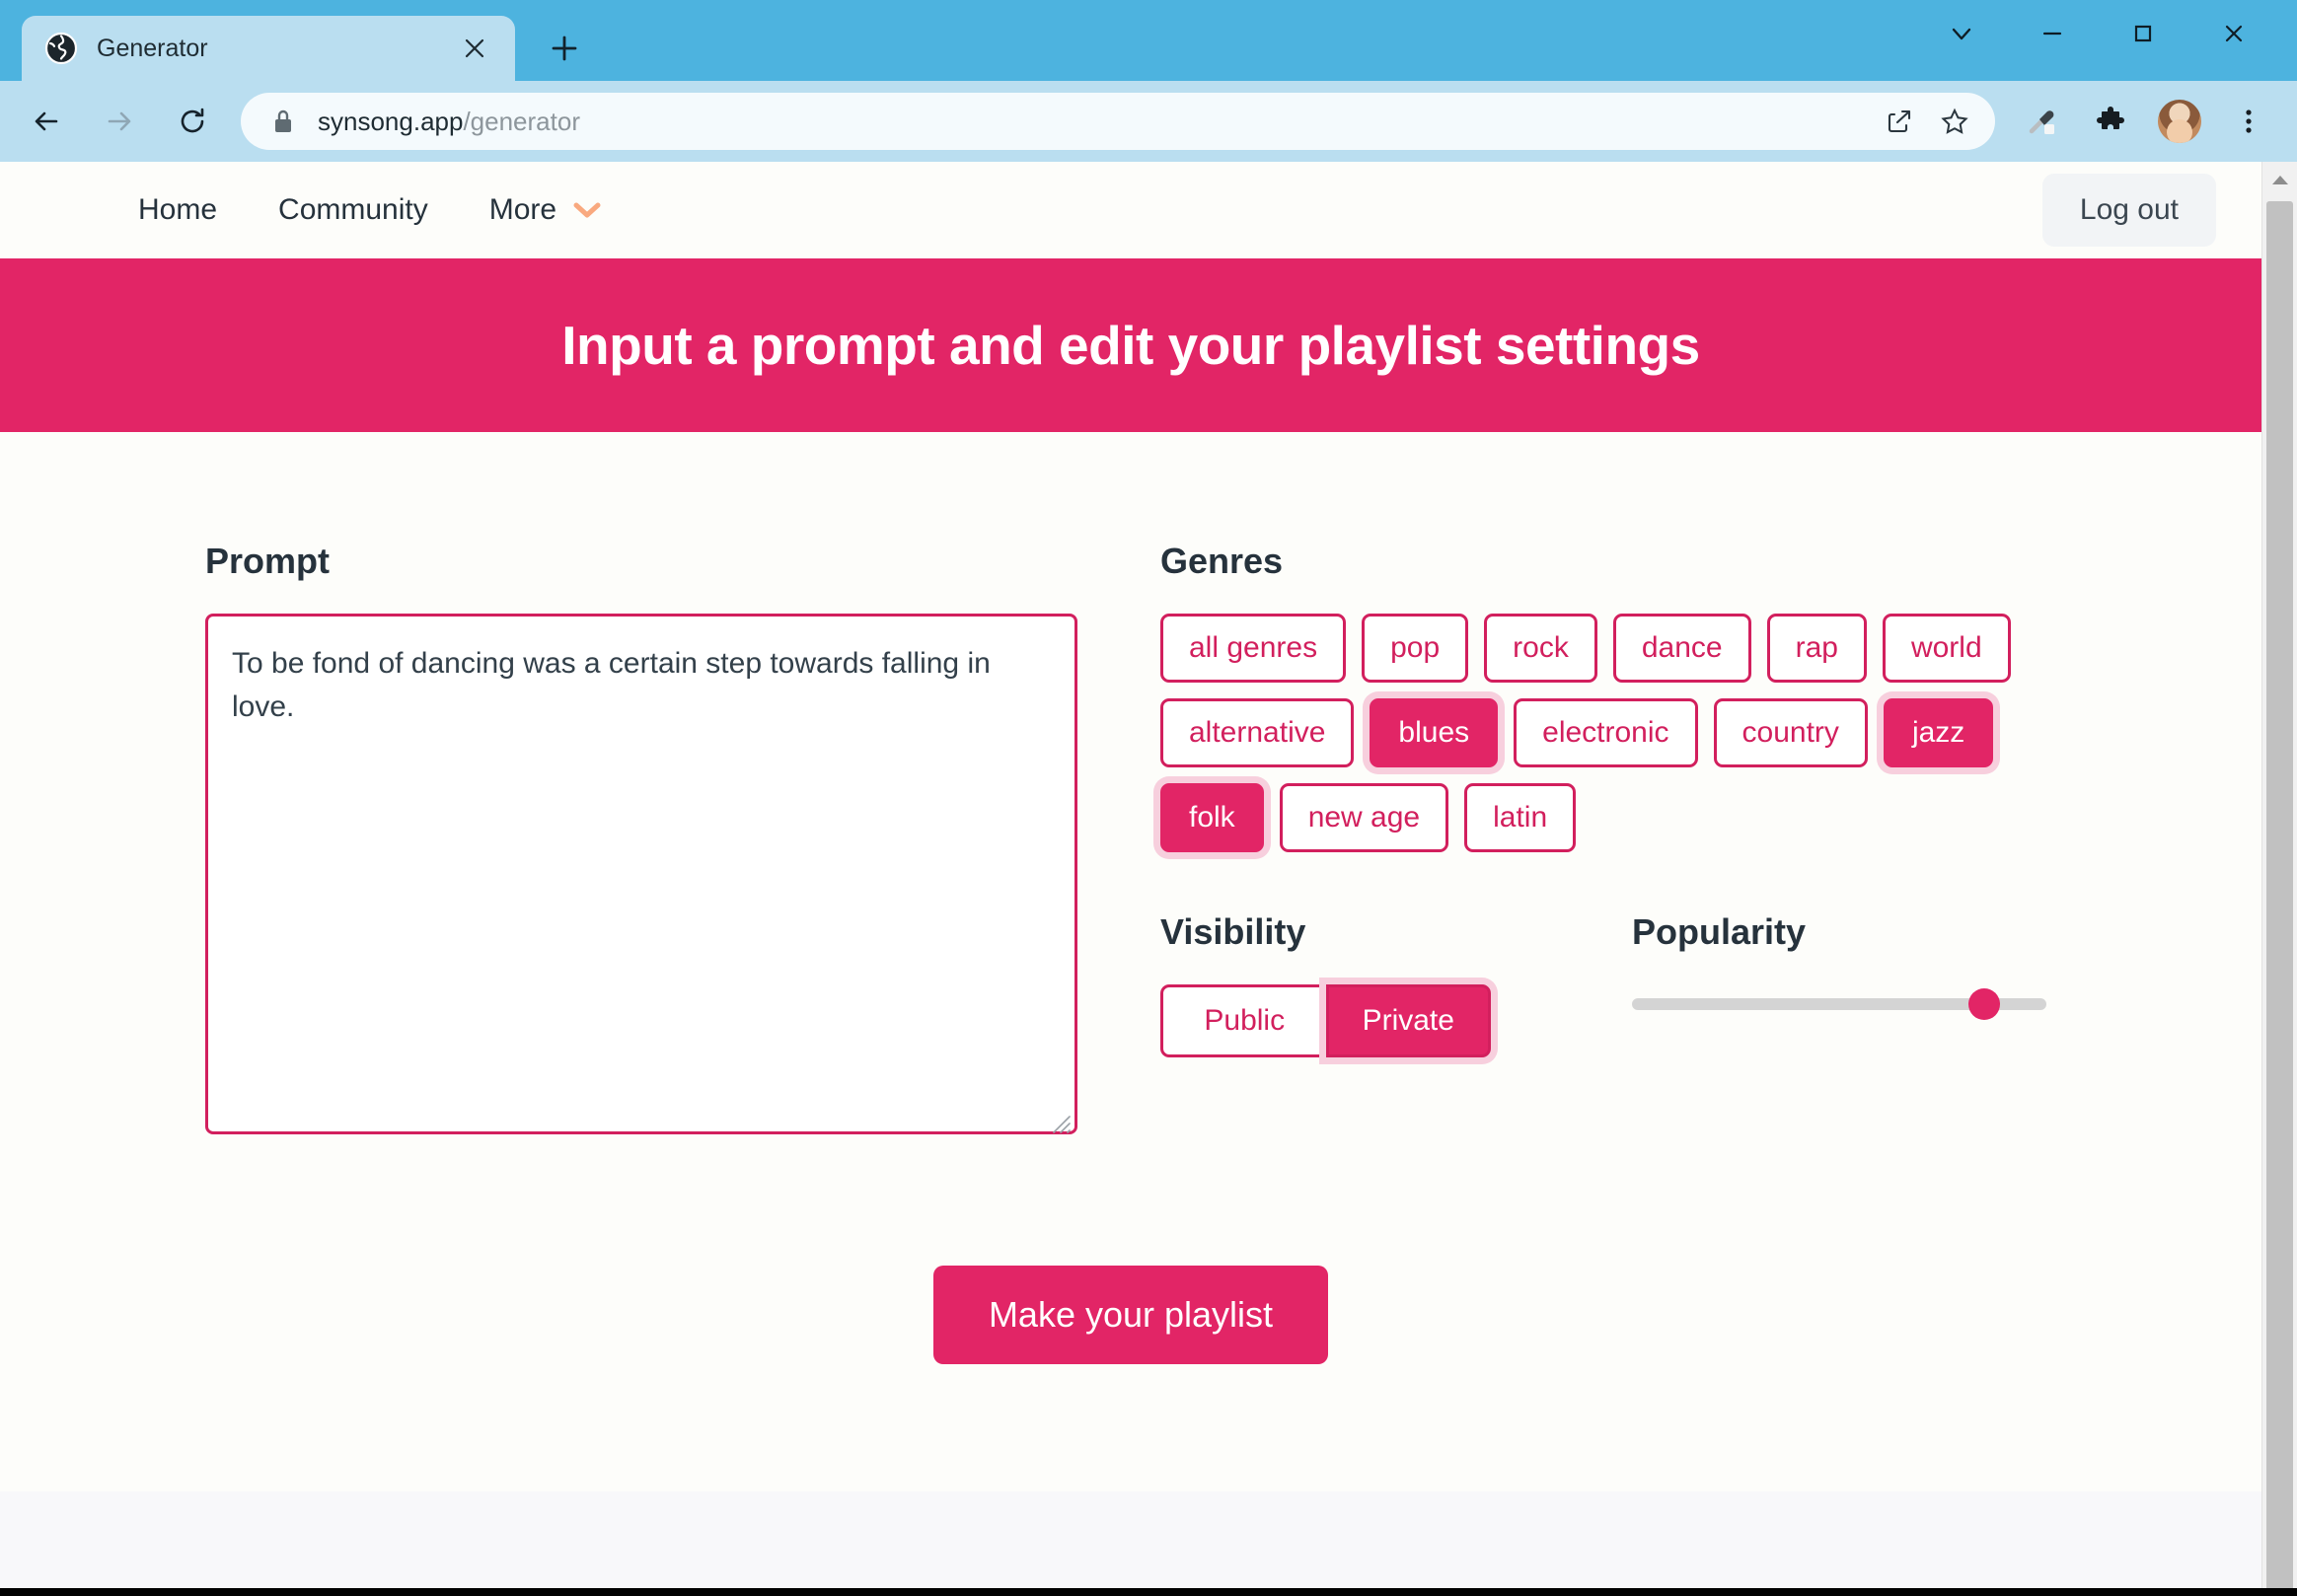 Image resolution: width=2297 pixels, height=1596 pixels. Describe the element at coordinates (1243, 1020) in the screenshot. I see `visibility-option-public: Public` at that location.